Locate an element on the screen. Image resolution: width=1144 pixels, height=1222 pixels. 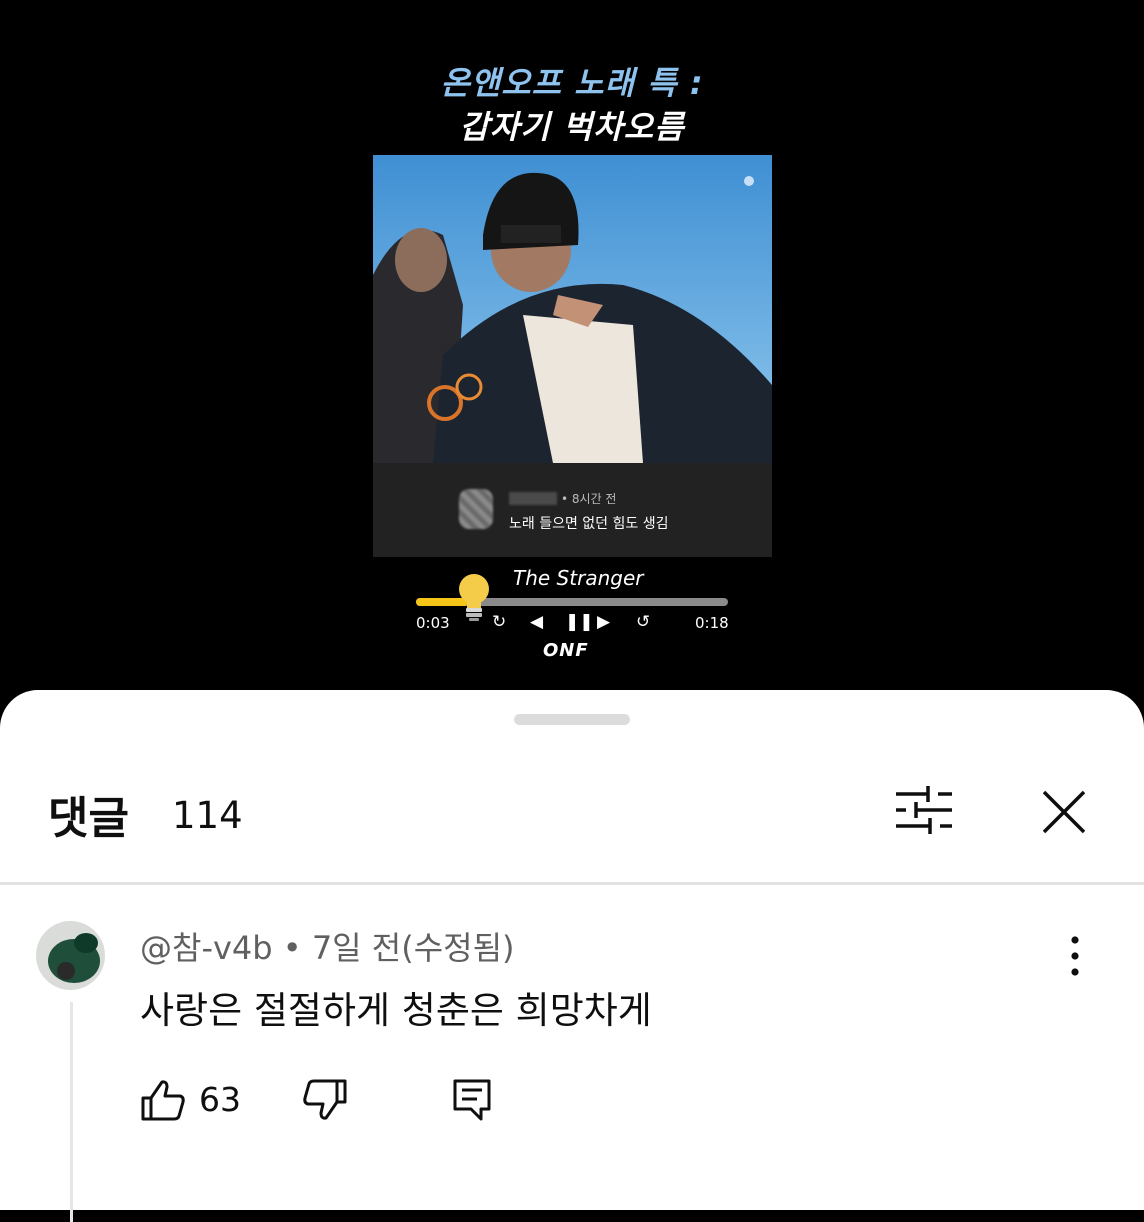
embedded-comment-text: 노래 들으면 없던 힘도 생김 is located at coordinates (589, 524).